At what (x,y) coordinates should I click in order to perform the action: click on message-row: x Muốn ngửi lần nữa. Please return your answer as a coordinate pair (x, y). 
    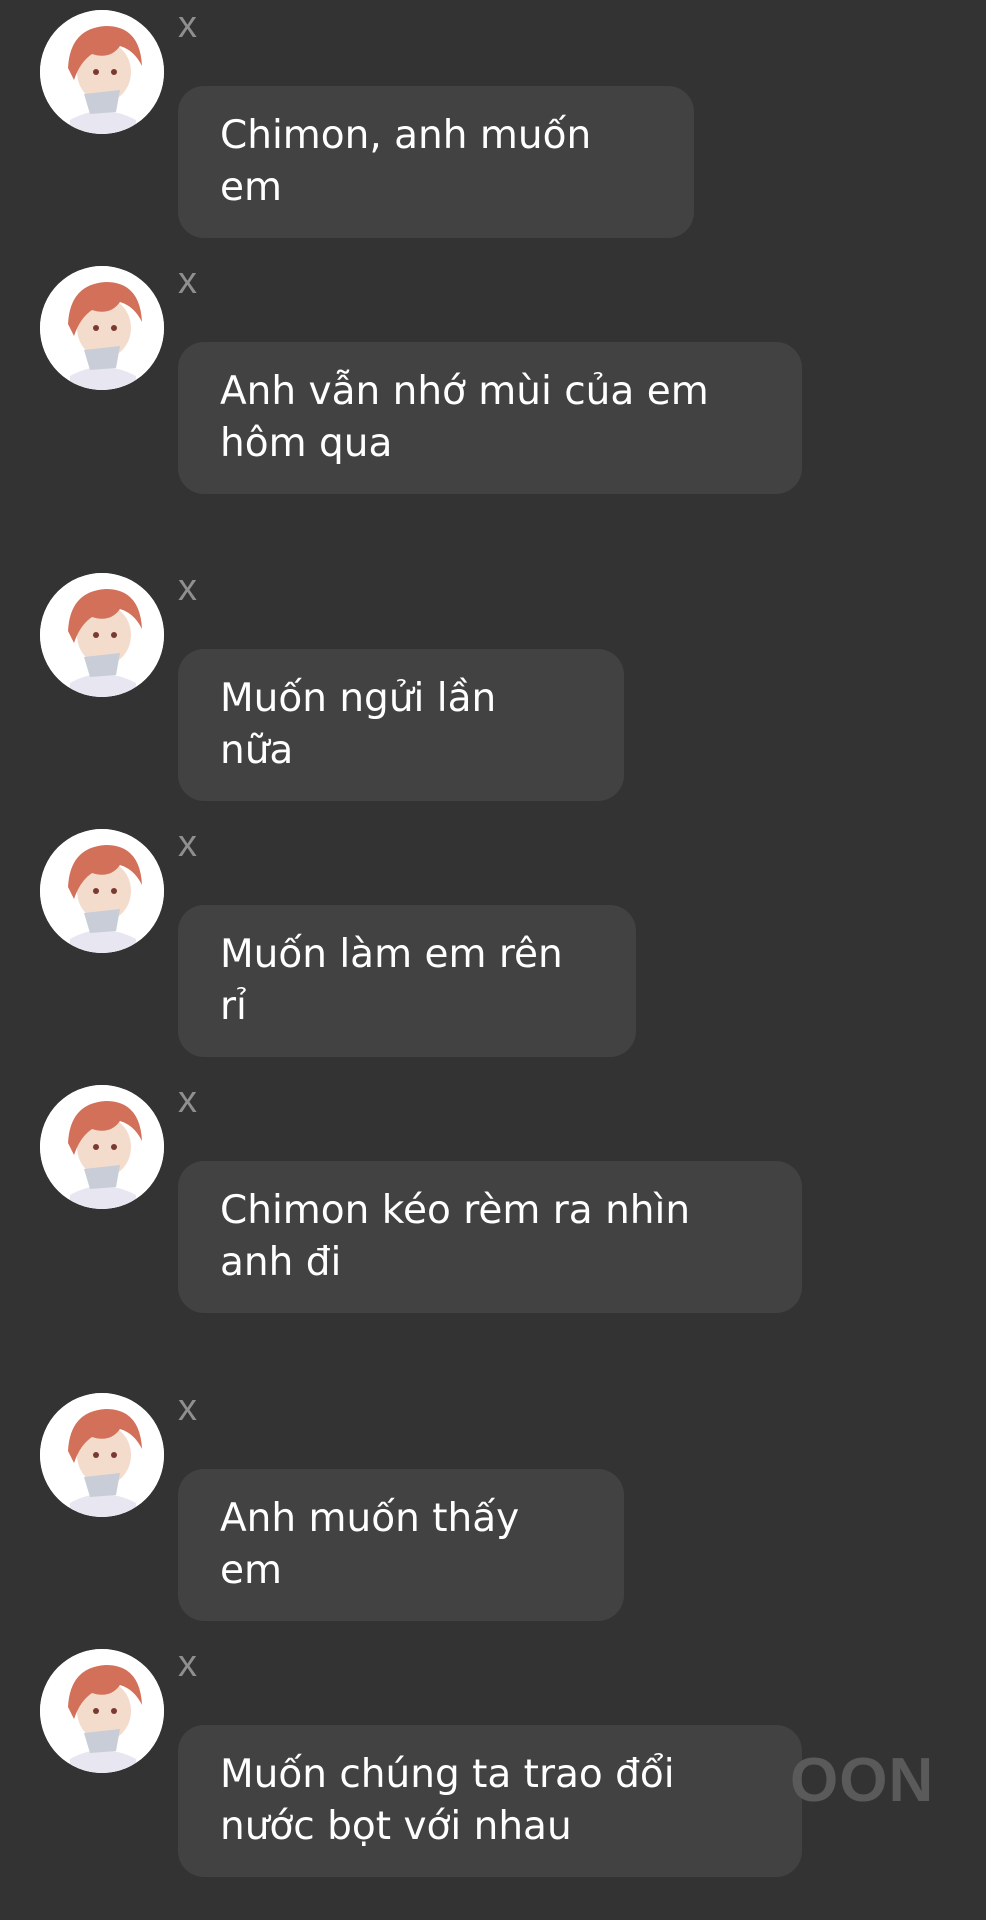
    Looking at the image, I should click on (493, 682).